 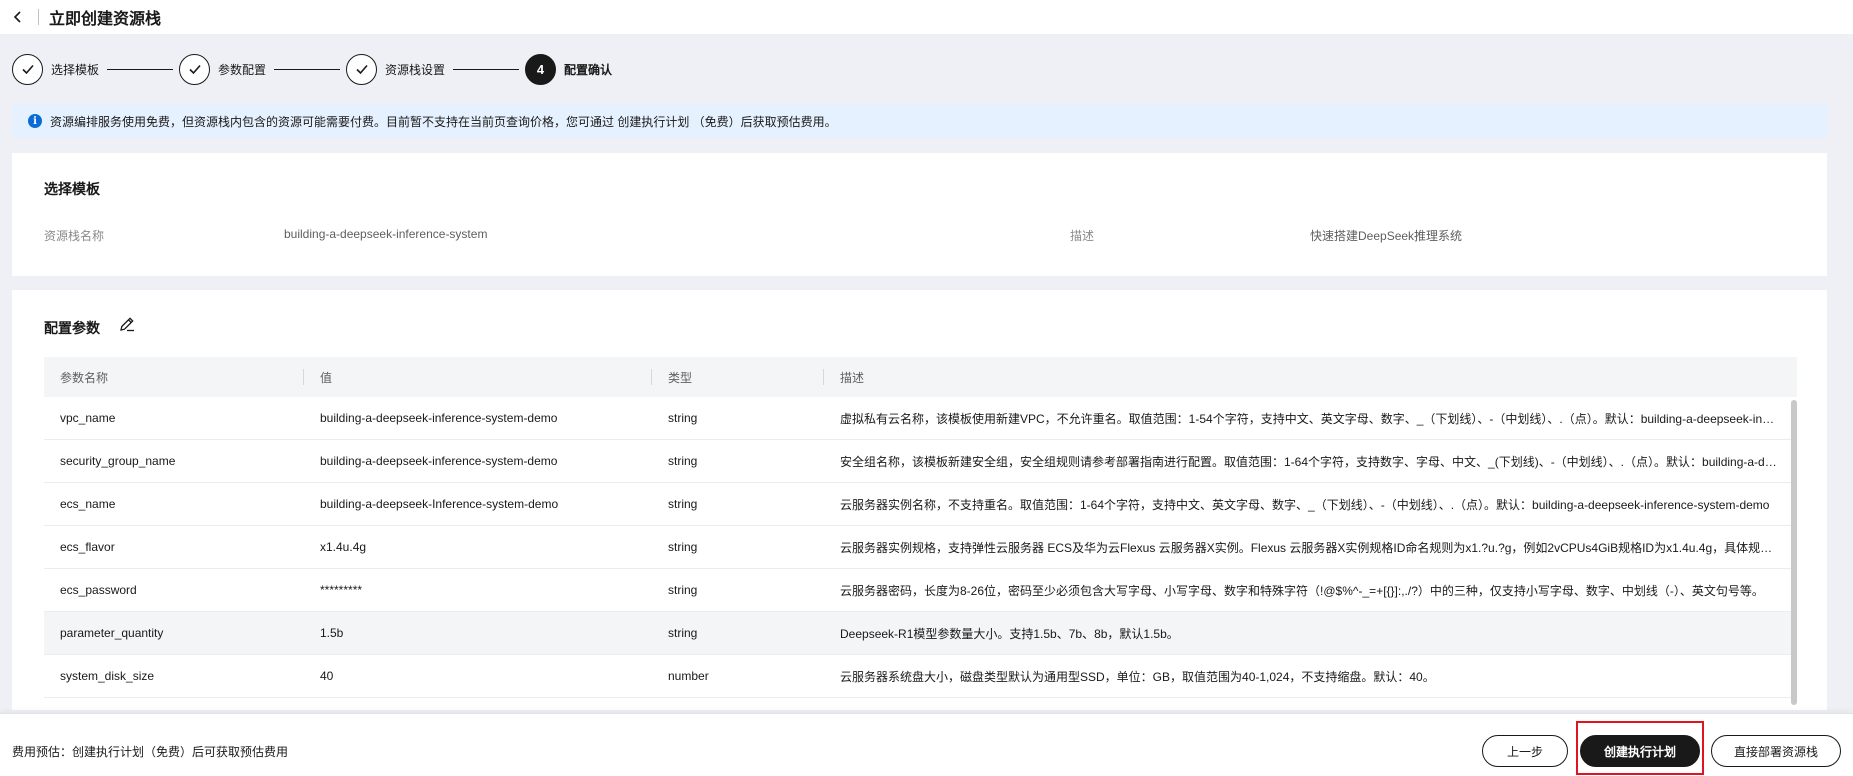 I want to click on step-label: 资源栈设置, so click(x=415, y=69).